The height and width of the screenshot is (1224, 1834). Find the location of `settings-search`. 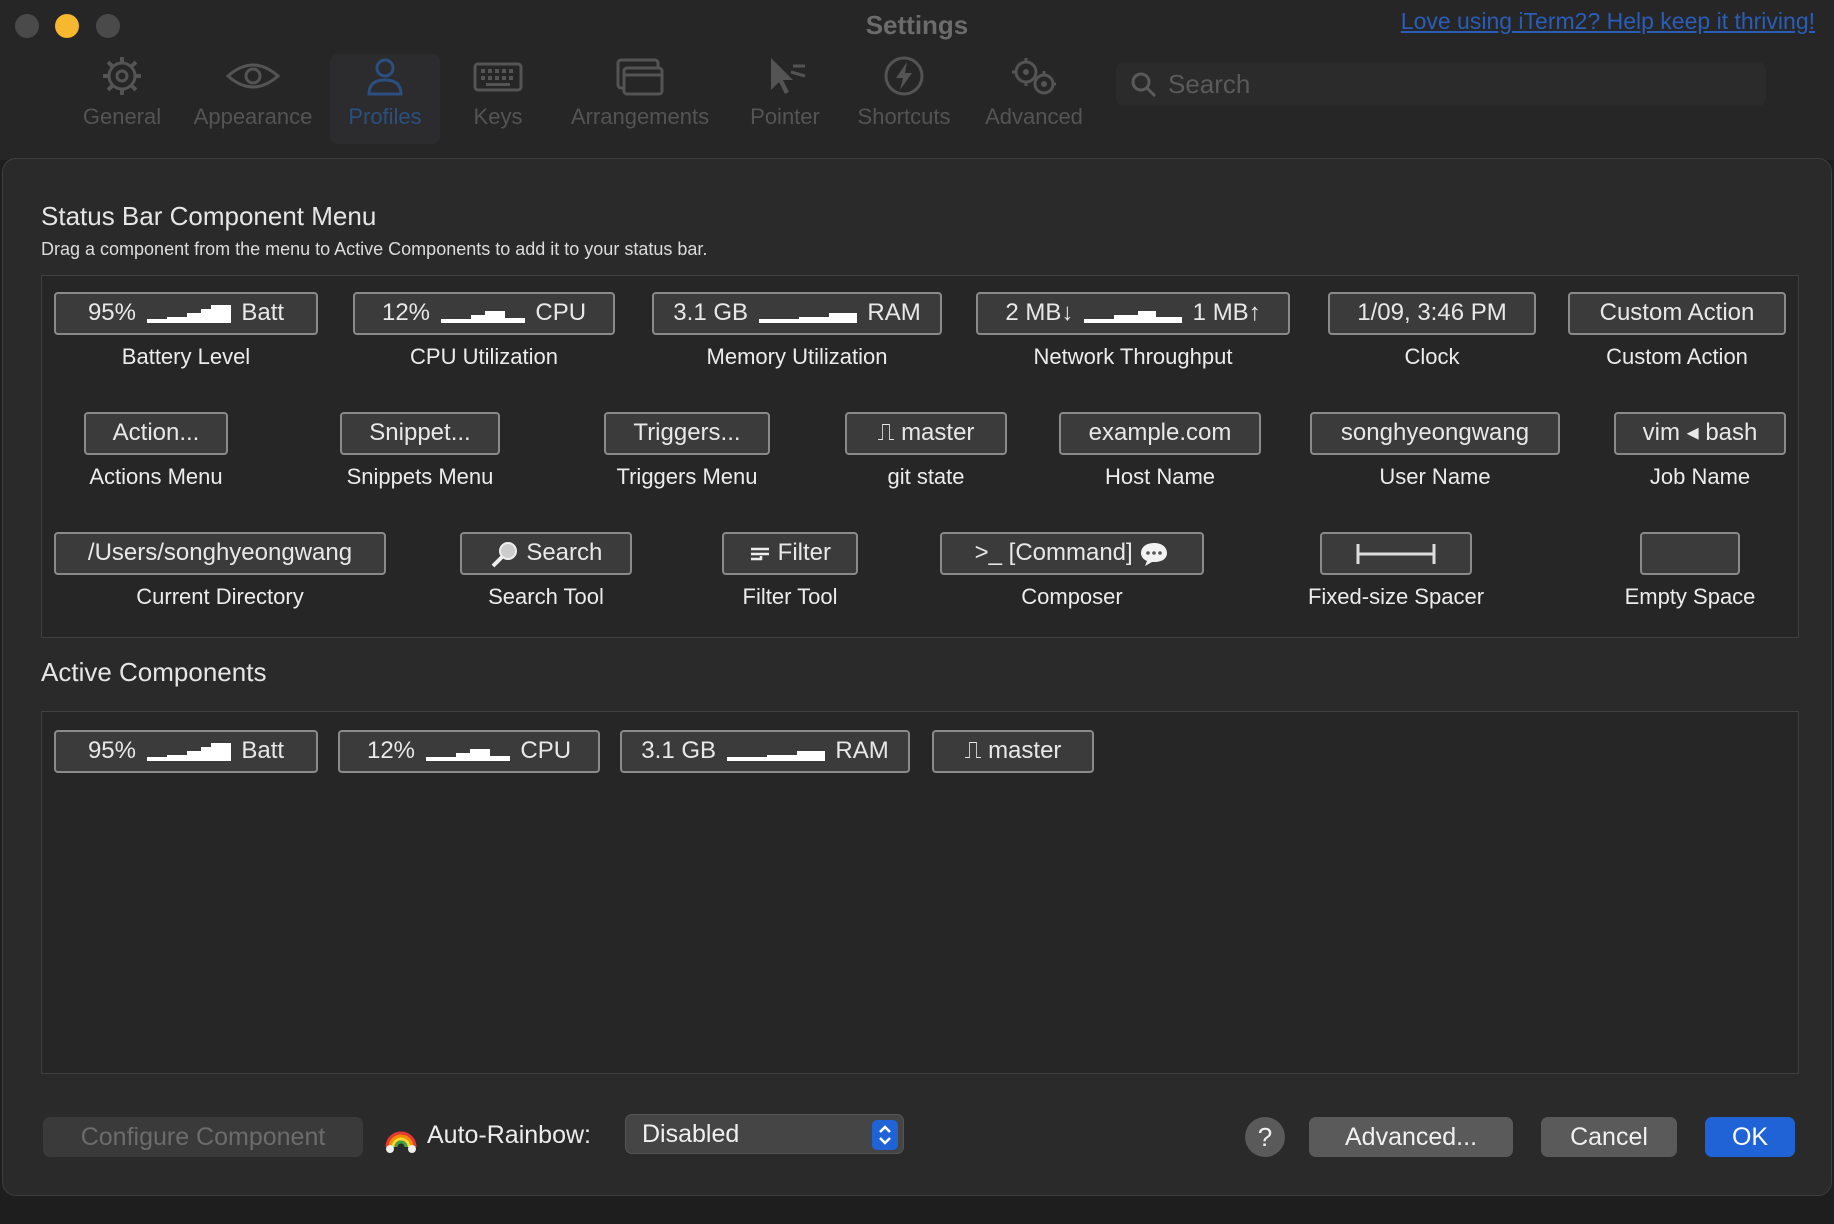

settings-search is located at coordinates (1441, 84).